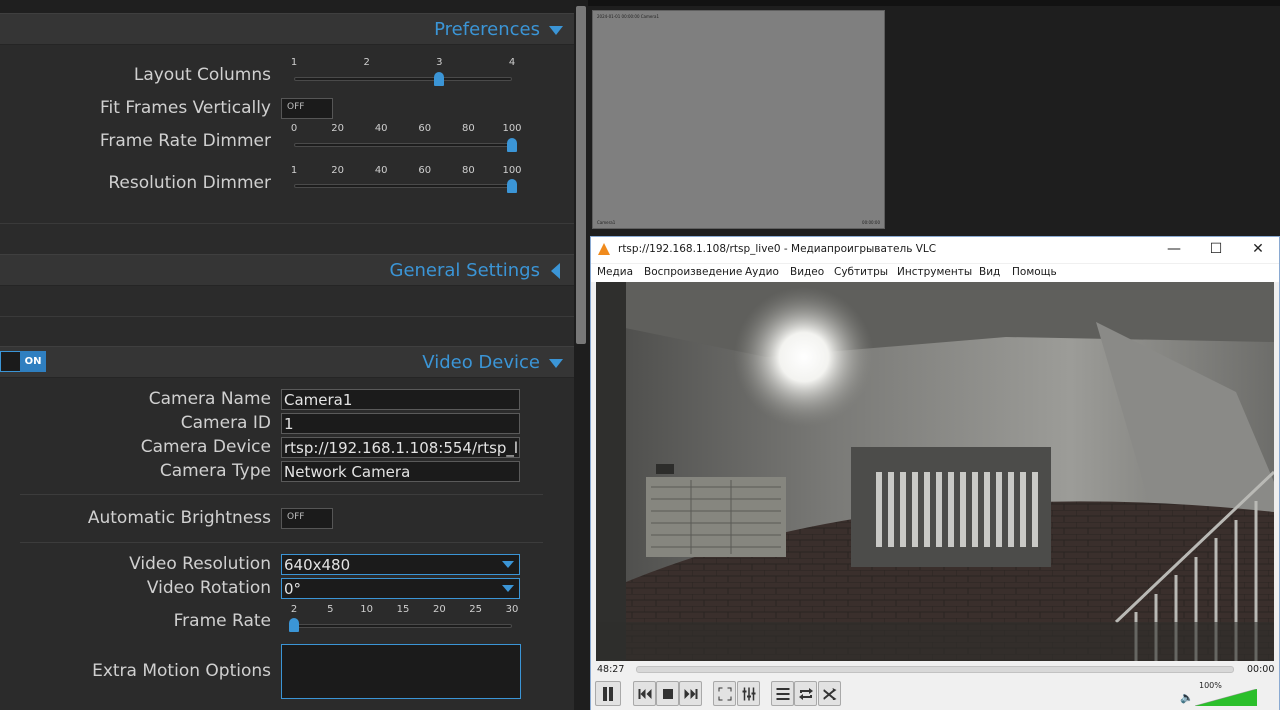 This screenshot has height=710, width=1280. Describe the element at coordinates (989, 272) in the screenshot. I see `menu-view: Вид` at that location.